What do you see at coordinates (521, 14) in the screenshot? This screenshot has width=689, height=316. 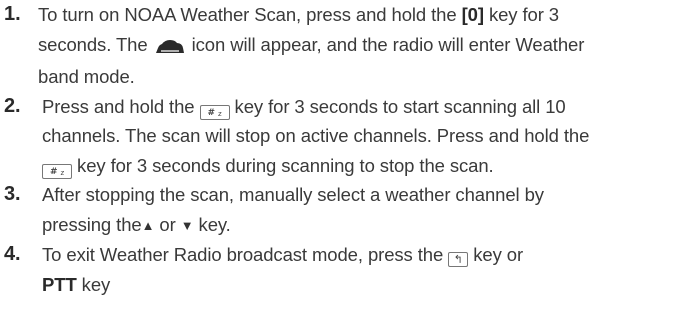 I see `step-text: key for 3` at bounding box center [521, 14].